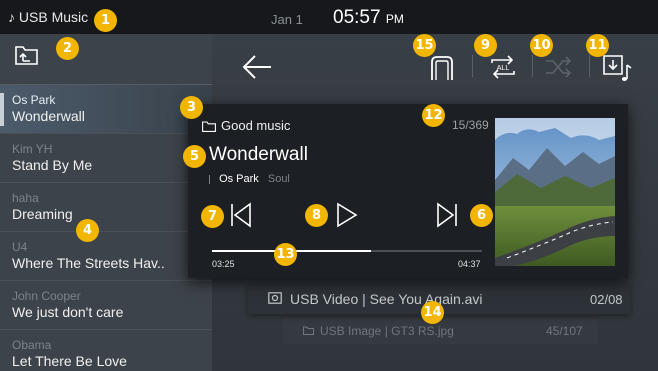 This screenshot has width=658, height=371. Describe the element at coordinates (68, 312) in the screenshot. I see `list-item-title: We just don't care` at that location.